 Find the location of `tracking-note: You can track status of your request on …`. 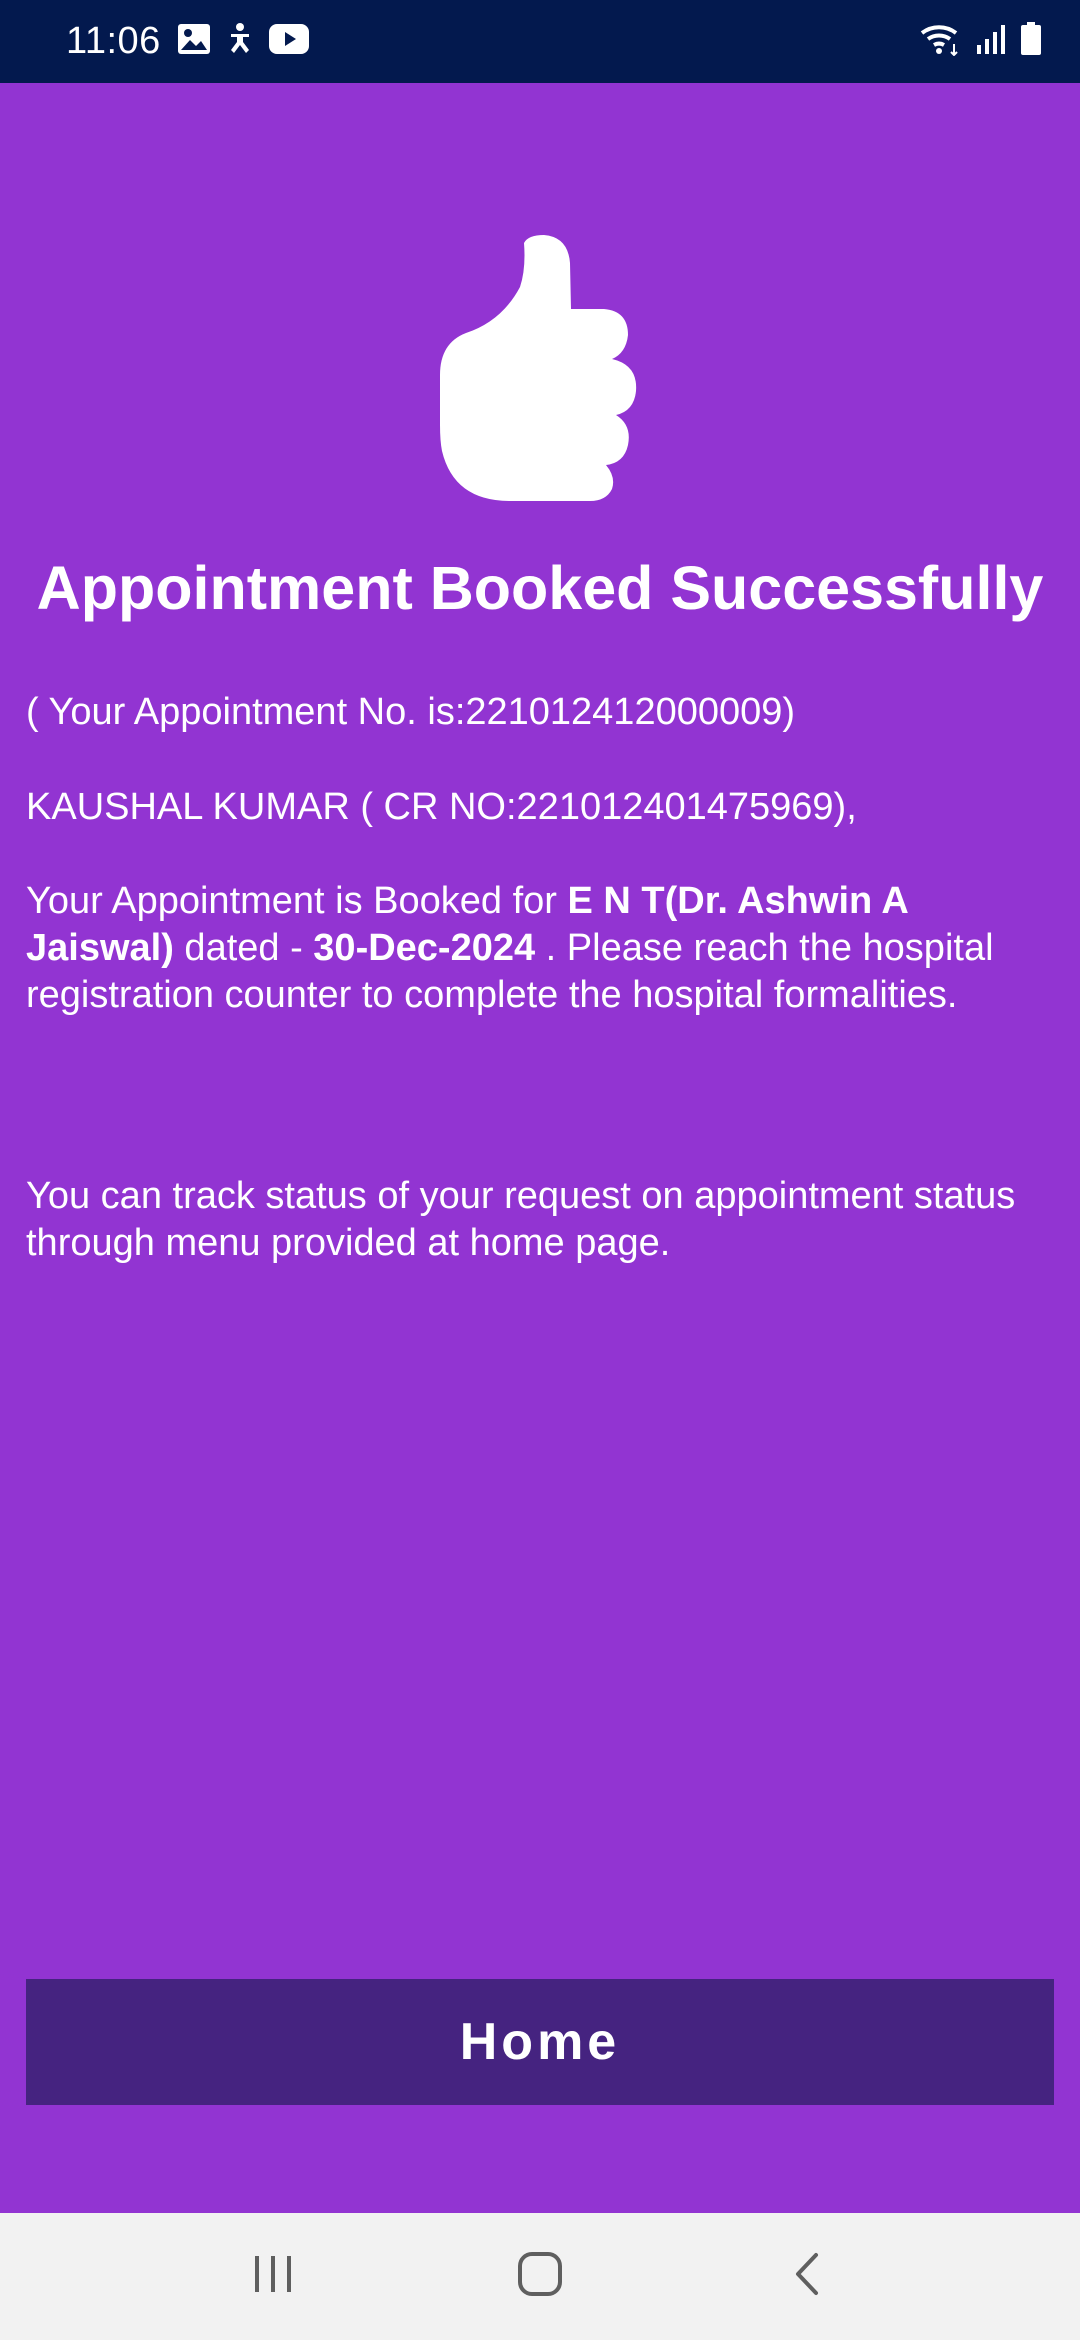

tracking-note: You can track status of your request on … is located at coordinates (521, 1219).